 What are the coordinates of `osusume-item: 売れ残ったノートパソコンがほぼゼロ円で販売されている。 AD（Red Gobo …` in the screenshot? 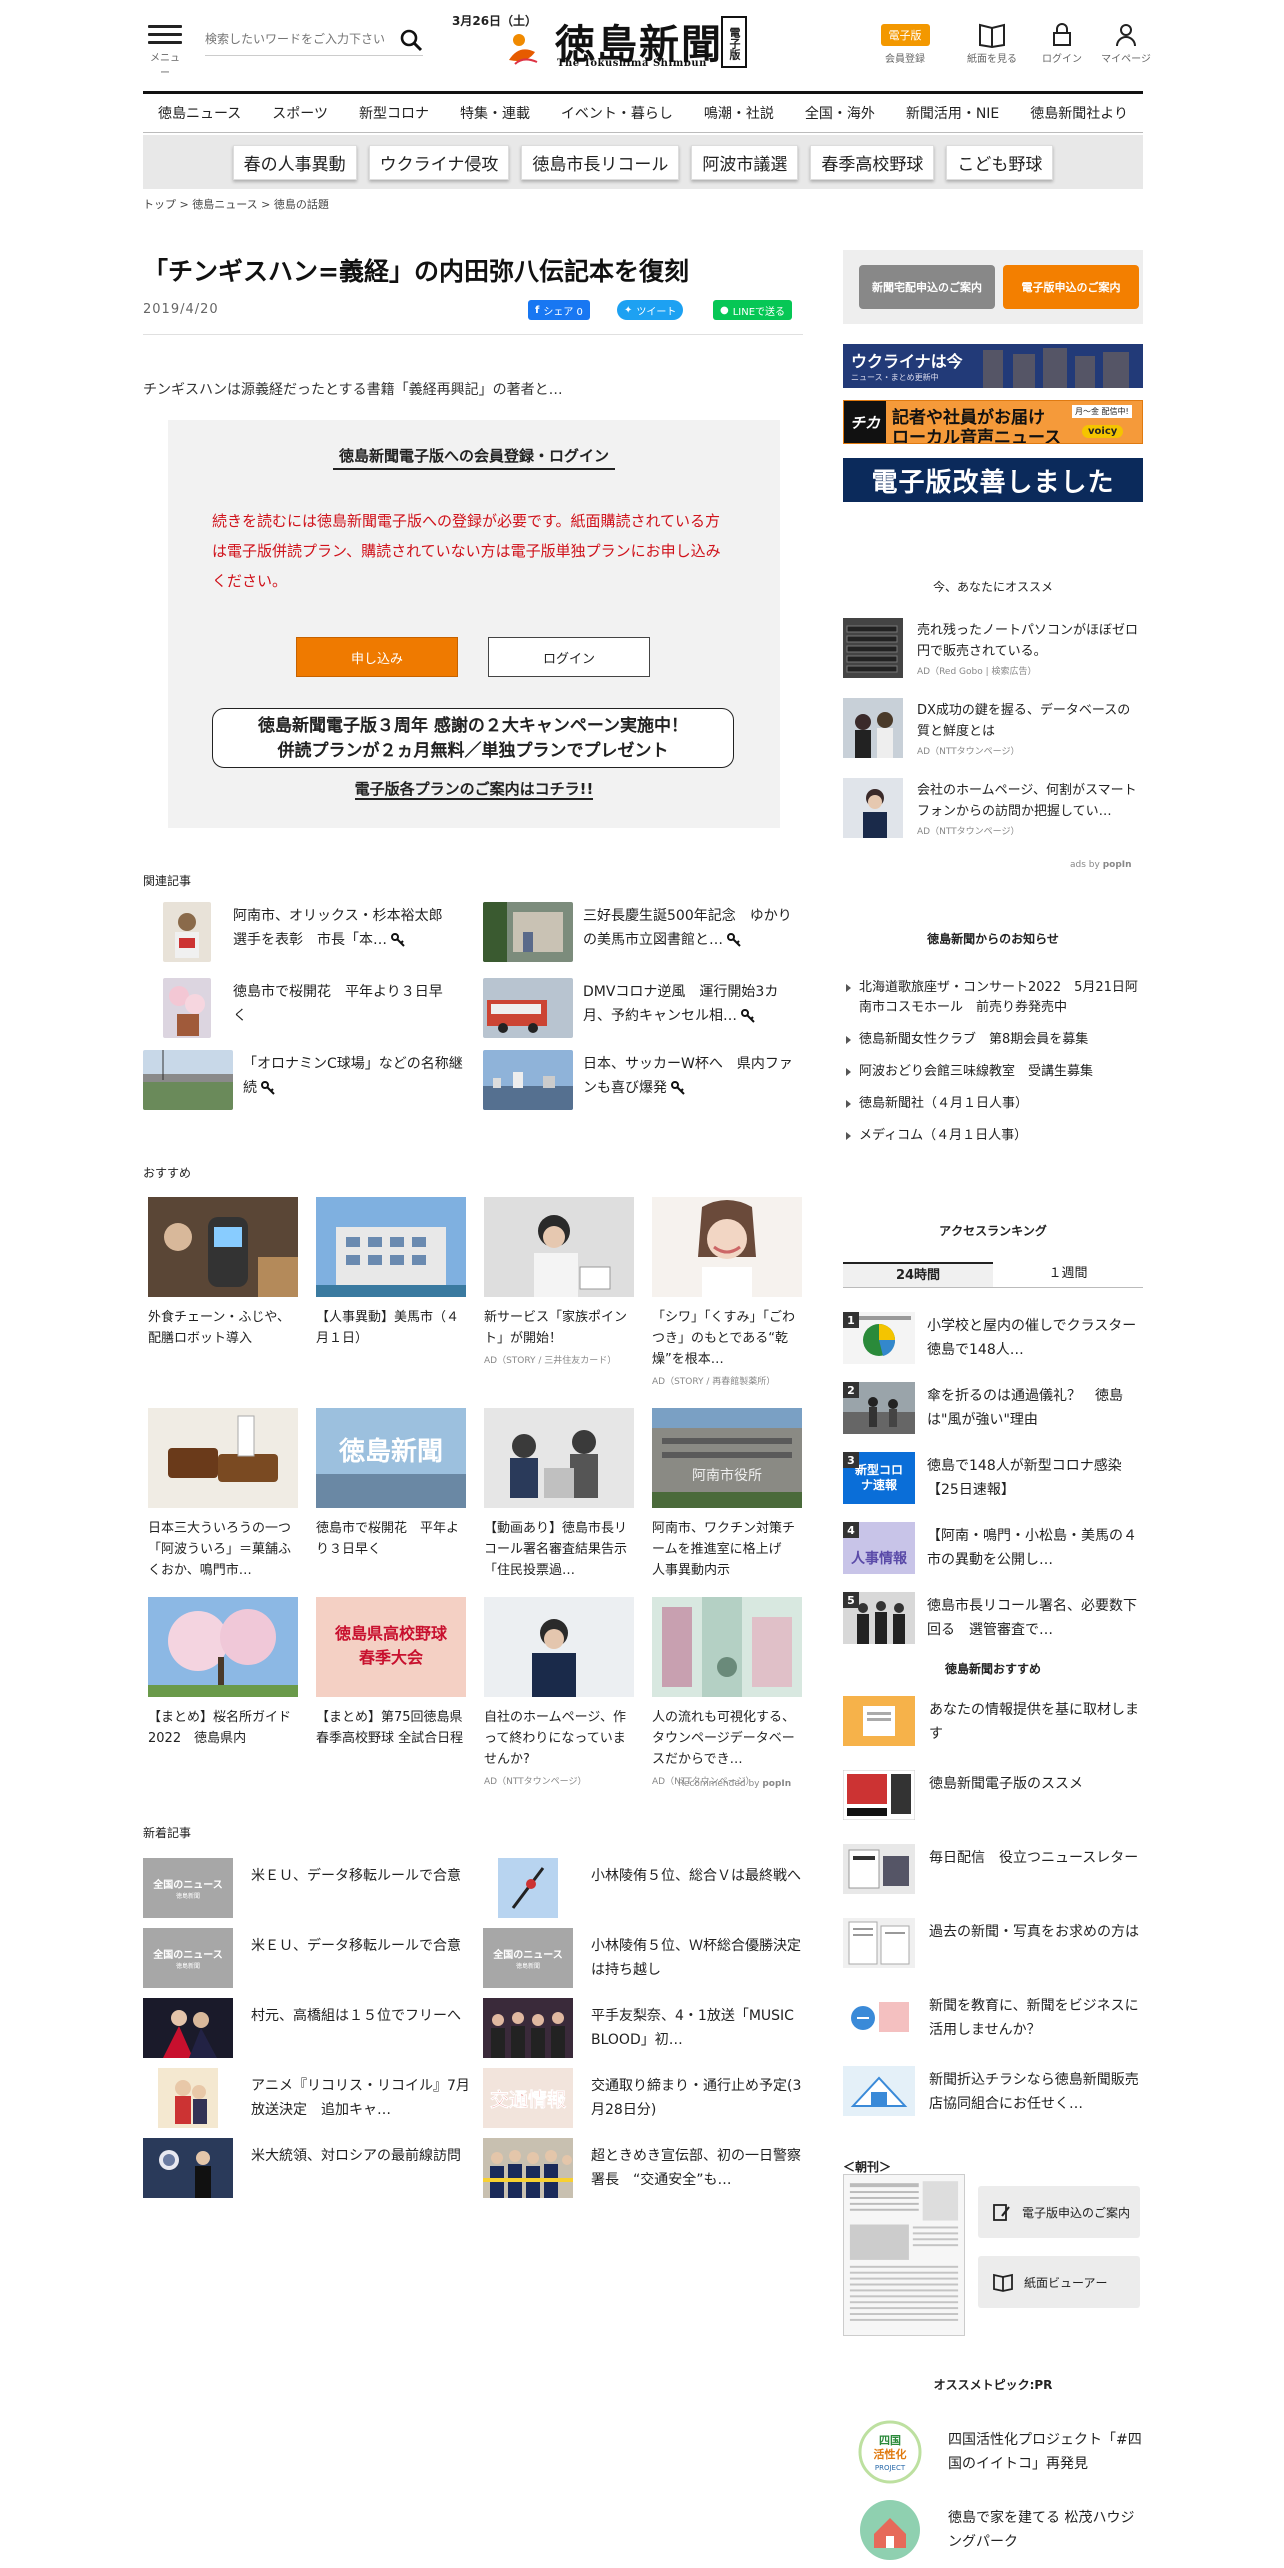 It's located at (993, 649).